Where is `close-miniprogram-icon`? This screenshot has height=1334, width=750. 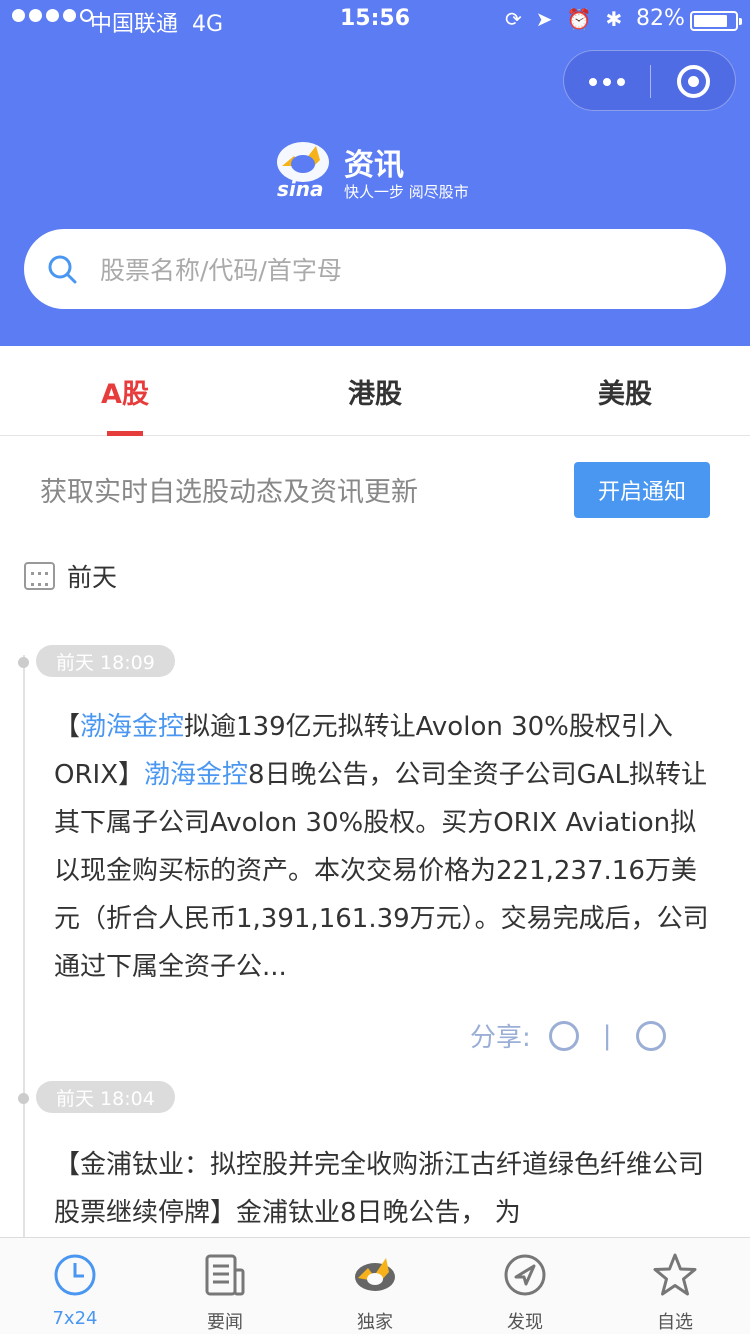
close-miniprogram-icon is located at coordinates (693, 81).